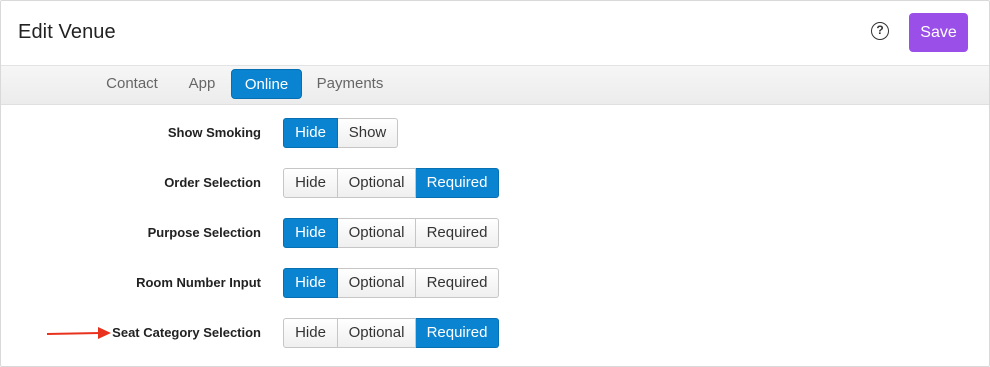  What do you see at coordinates (202, 84) in the screenshot?
I see `tab-app: App` at bounding box center [202, 84].